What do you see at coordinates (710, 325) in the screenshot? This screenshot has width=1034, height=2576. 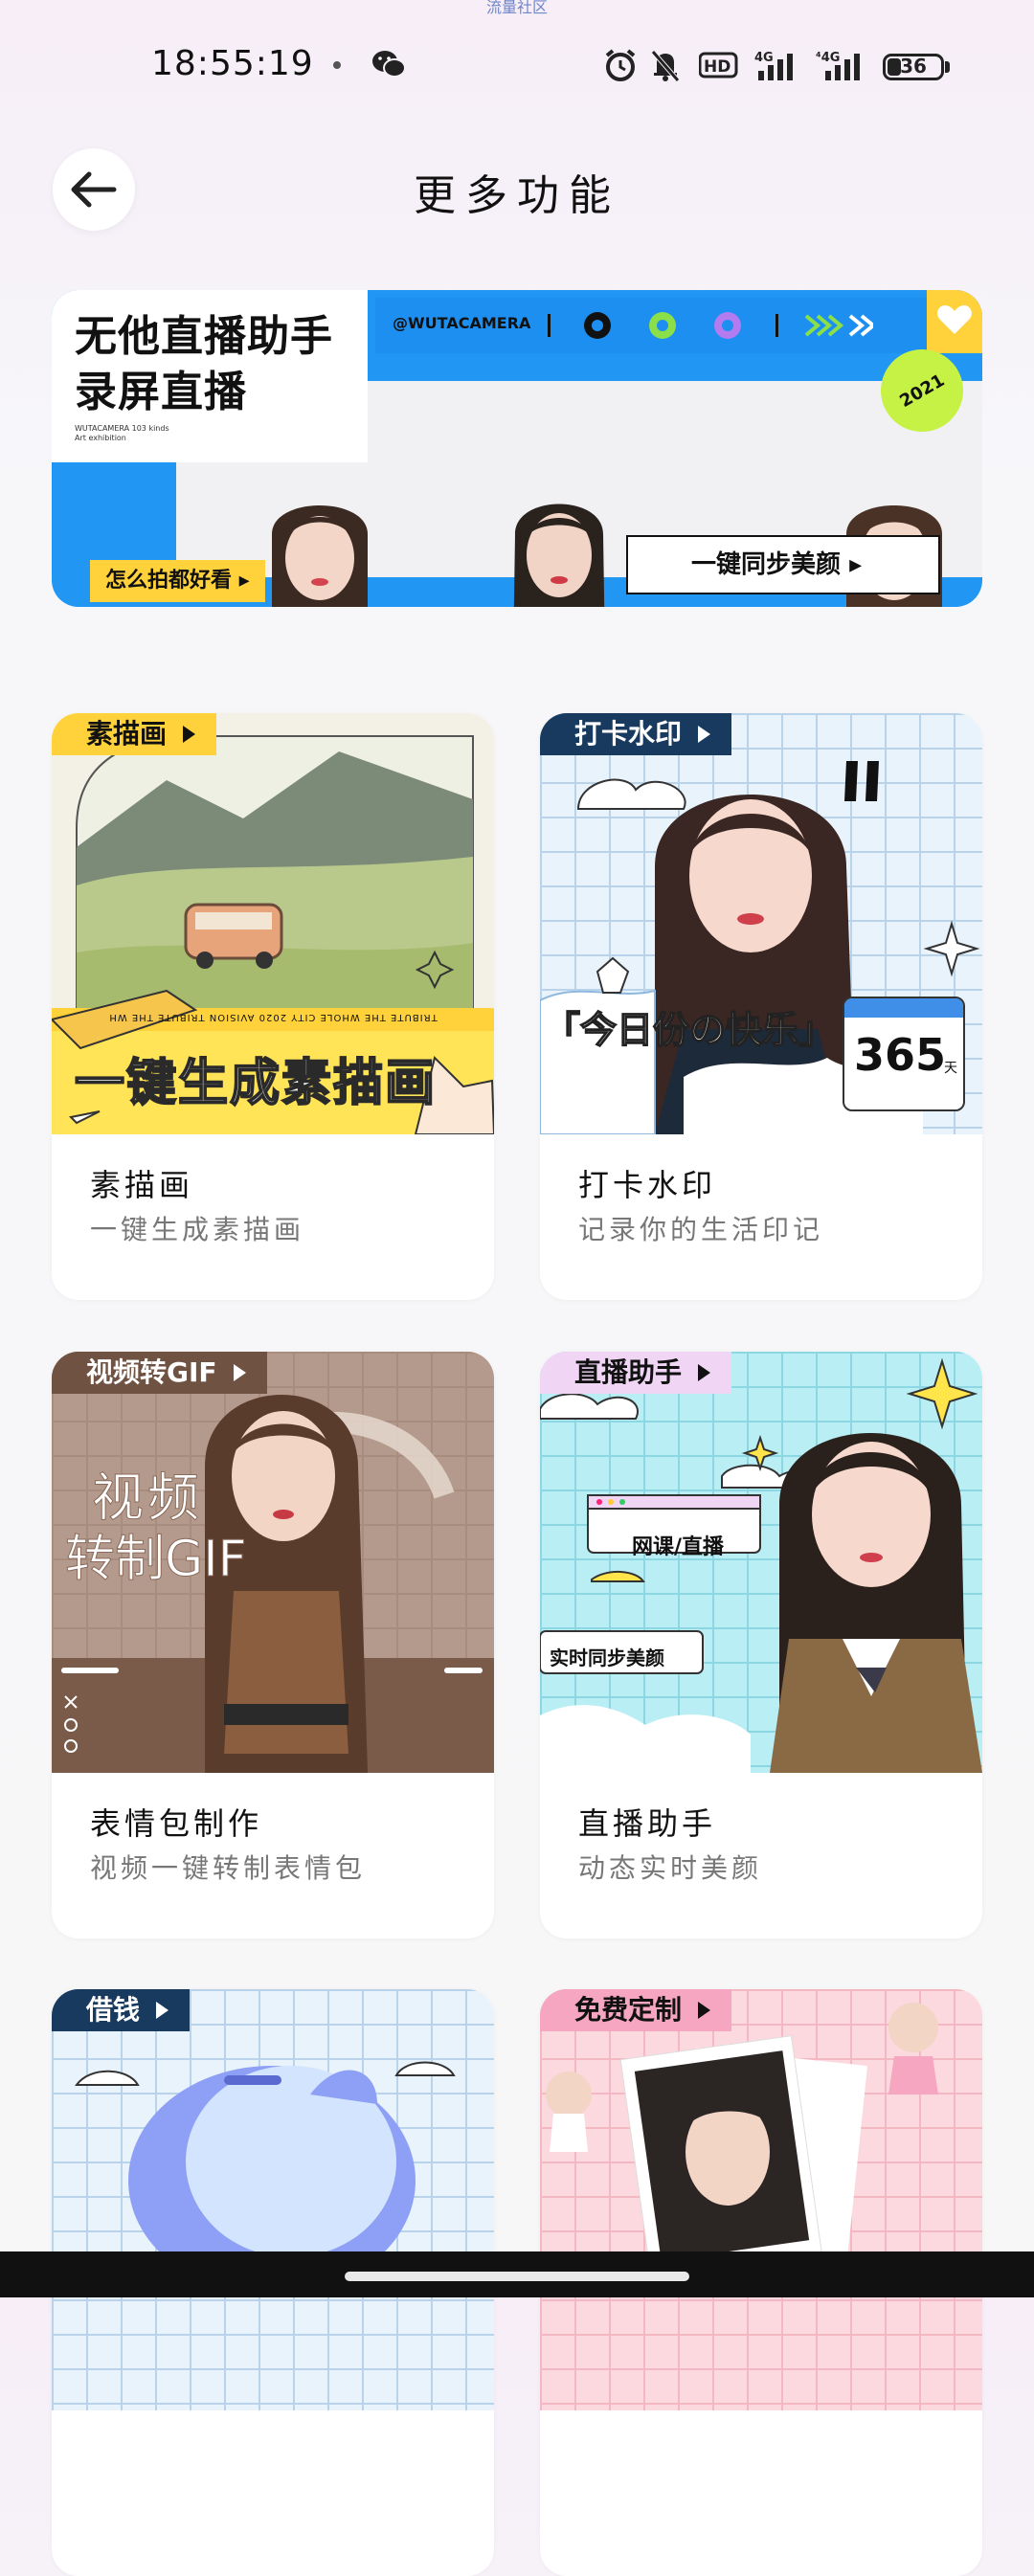 I see `decorative-shapes-icon` at bounding box center [710, 325].